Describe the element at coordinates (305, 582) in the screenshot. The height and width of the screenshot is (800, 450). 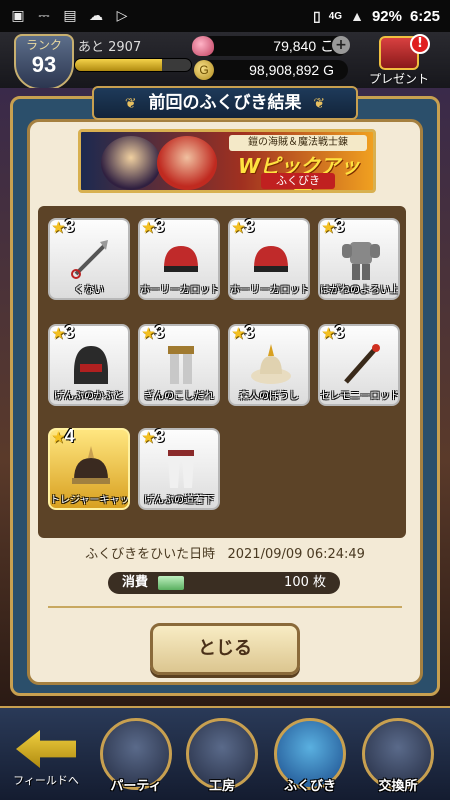
I see `cost-value: 100 枚` at that location.